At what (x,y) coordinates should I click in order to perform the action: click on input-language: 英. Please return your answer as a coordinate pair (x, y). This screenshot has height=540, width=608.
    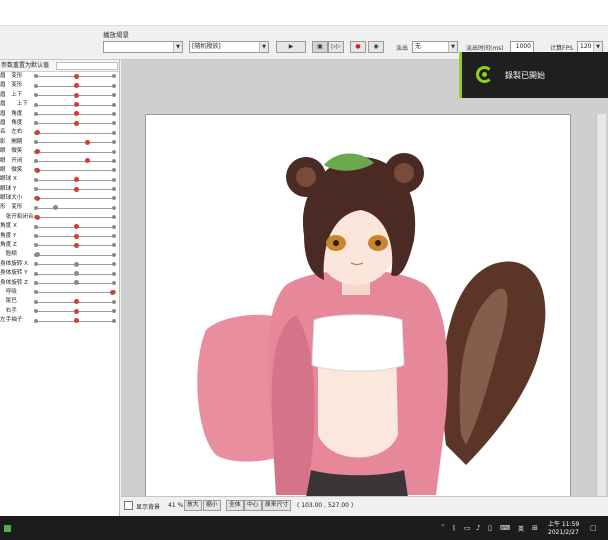
    Looking at the image, I should click on (521, 528).